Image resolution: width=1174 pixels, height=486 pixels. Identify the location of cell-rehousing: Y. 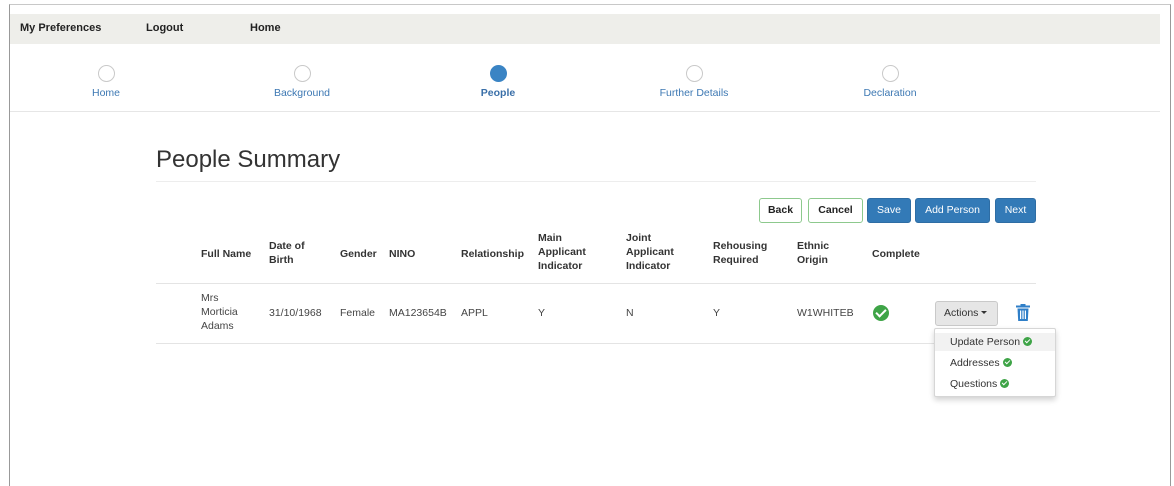
(717, 313).